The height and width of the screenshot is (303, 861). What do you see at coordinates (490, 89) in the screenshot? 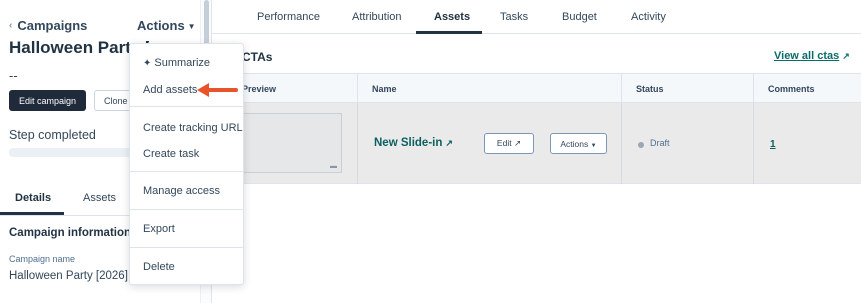
I see `column-header-name: Name` at bounding box center [490, 89].